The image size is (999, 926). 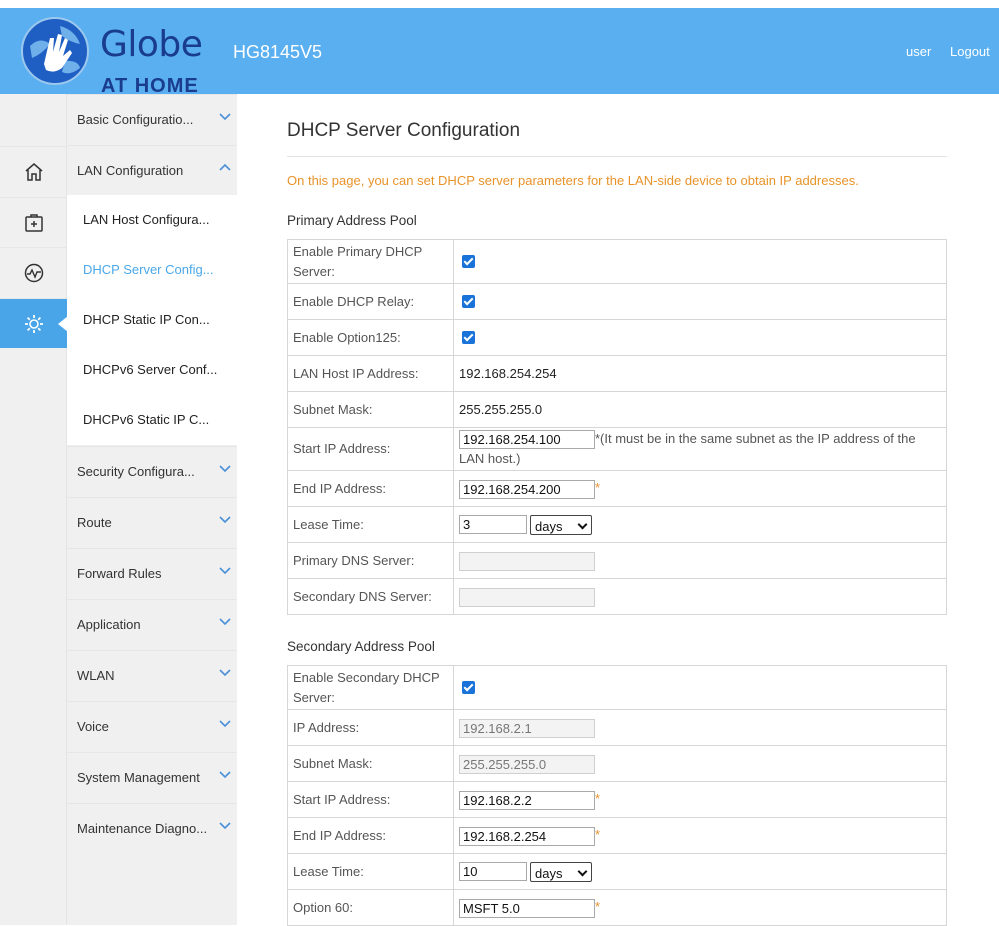 I want to click on field-label: Enable Option125:, so click(x=370, y=337).